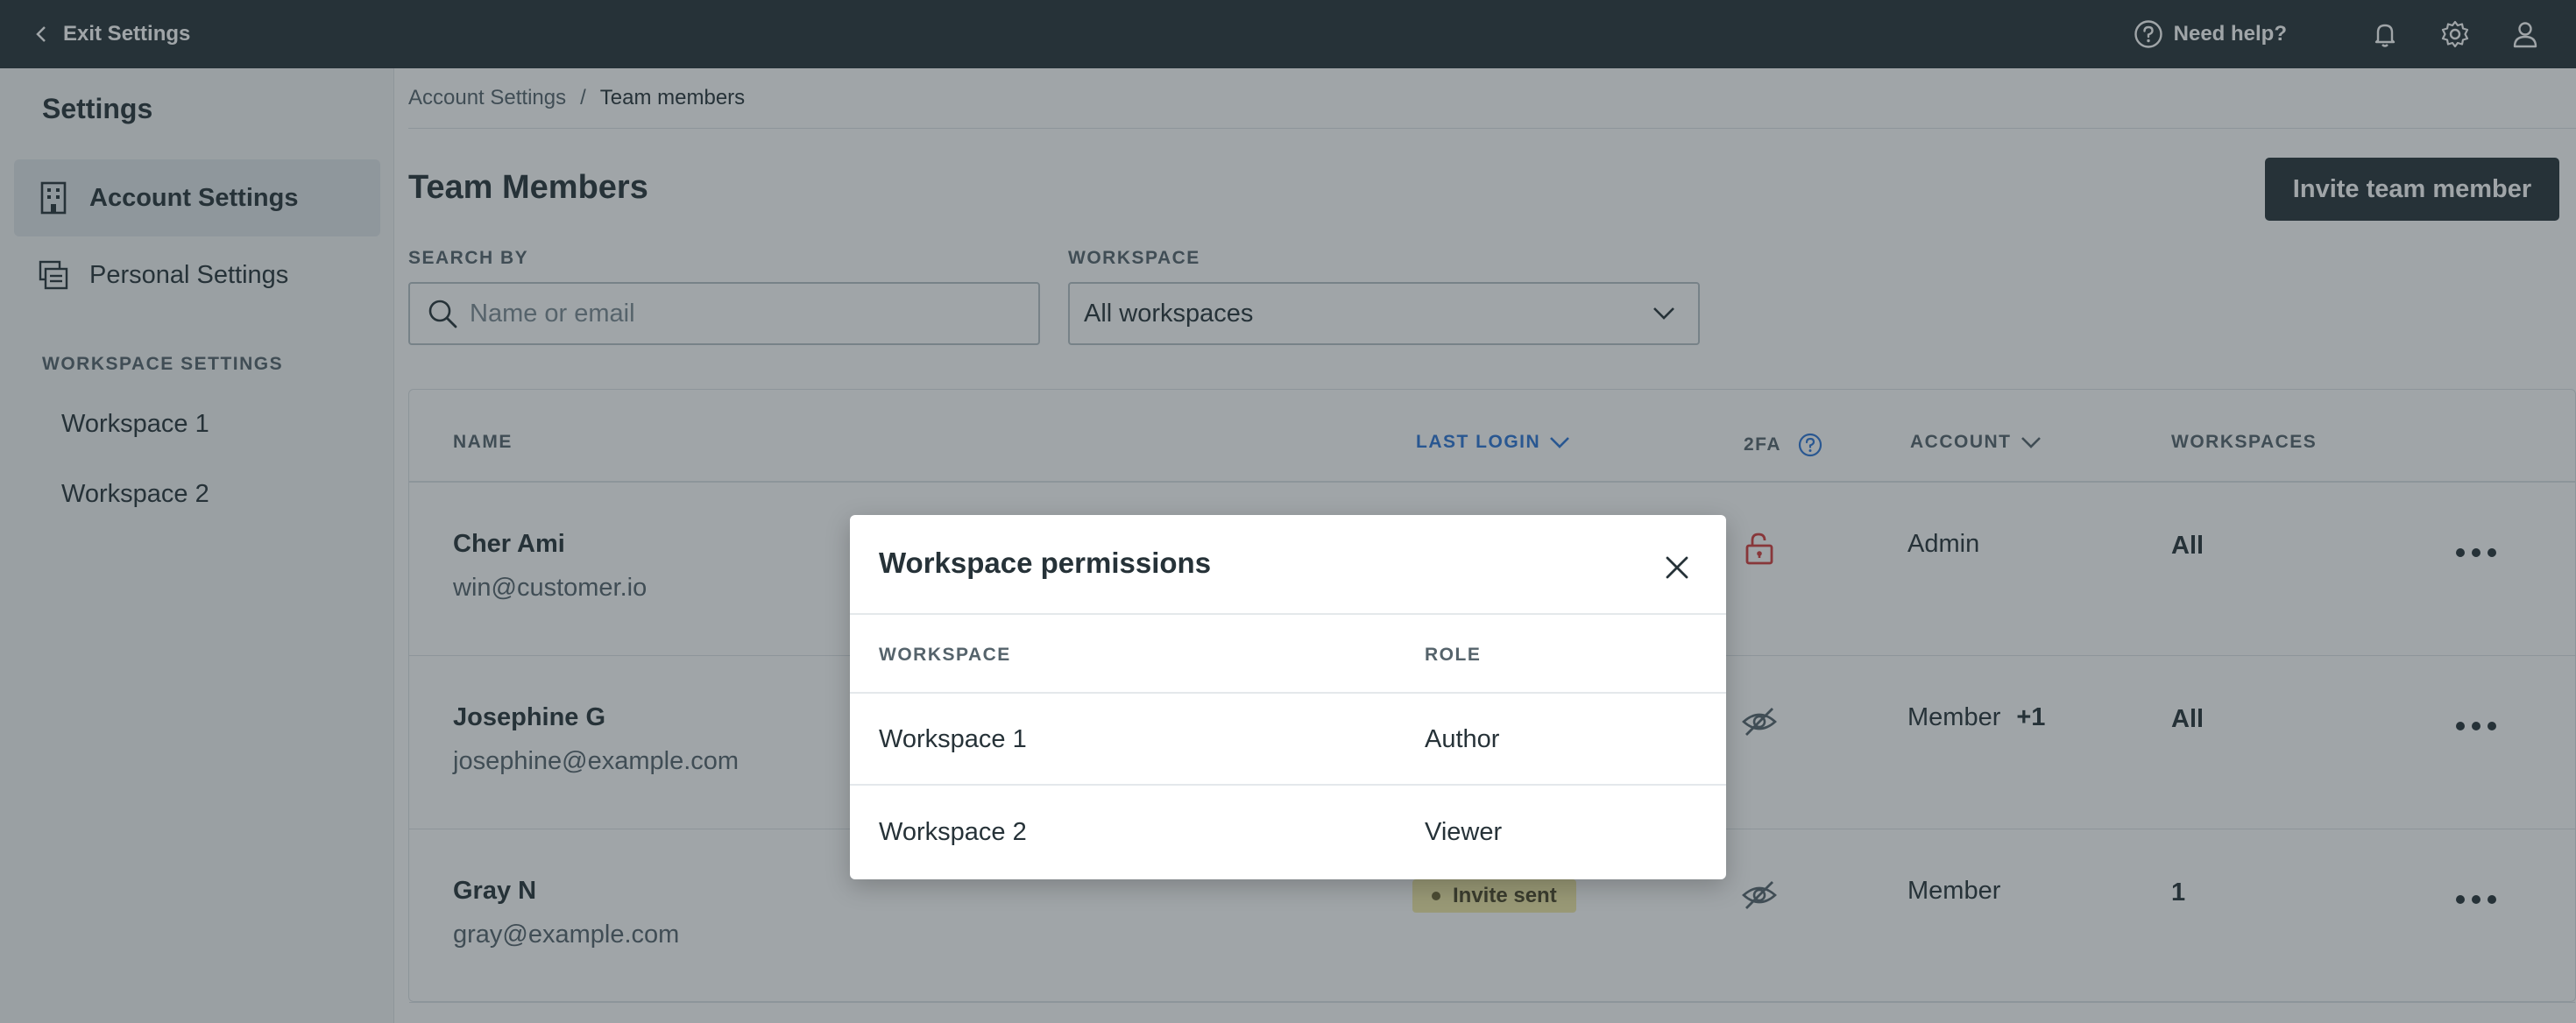 This screenshot has height=1023, width=2576. What do you see at coordinates (1288, 614) in the screenshot?
I see `modal-header-divider` at bounding box center [1288, 614].